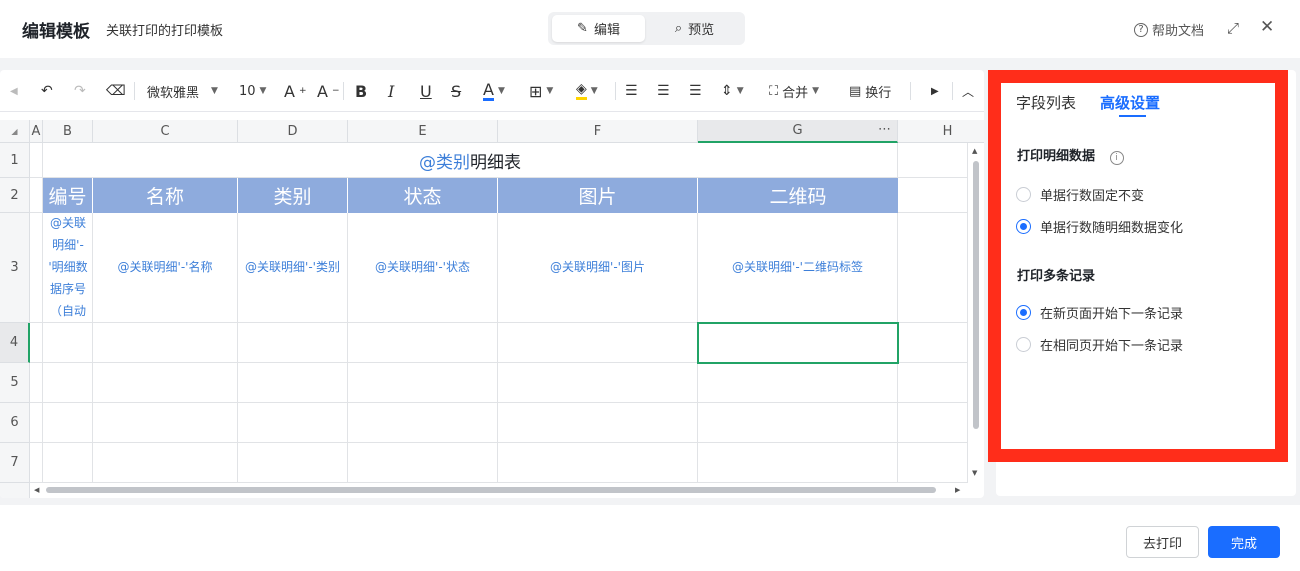  What do you see at coordinates (598, 195) in the screenshot?
I see `header-cell: 图片` at bounding box center [598, 195].